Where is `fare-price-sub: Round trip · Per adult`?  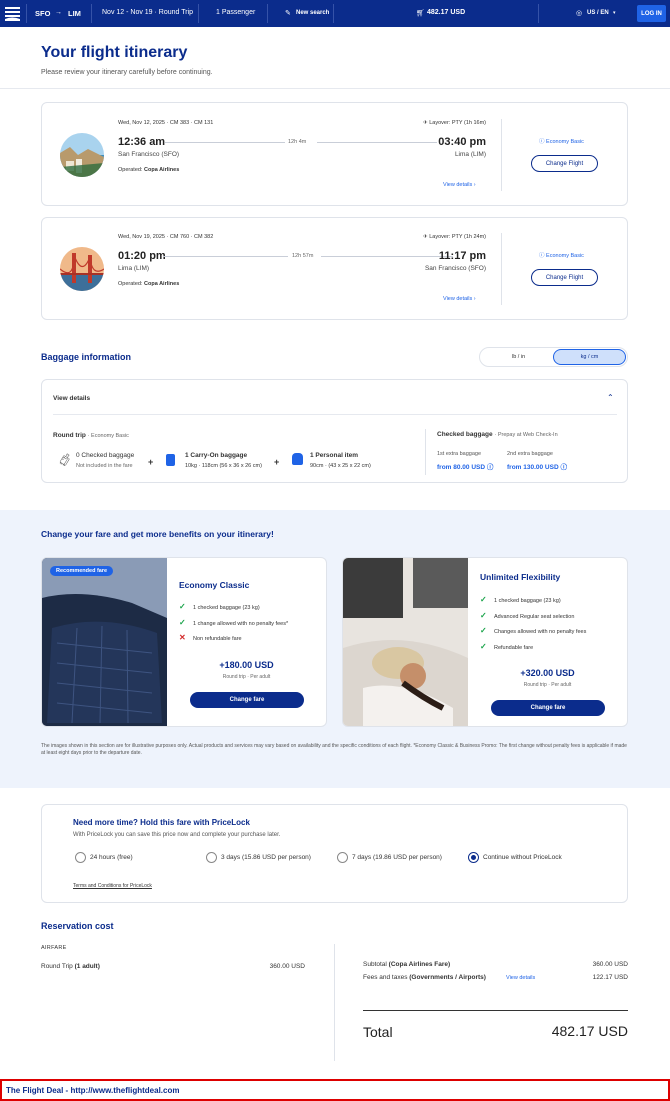 fare-price-sub: Round trip · Per adult is located at coordinates (246, 677).